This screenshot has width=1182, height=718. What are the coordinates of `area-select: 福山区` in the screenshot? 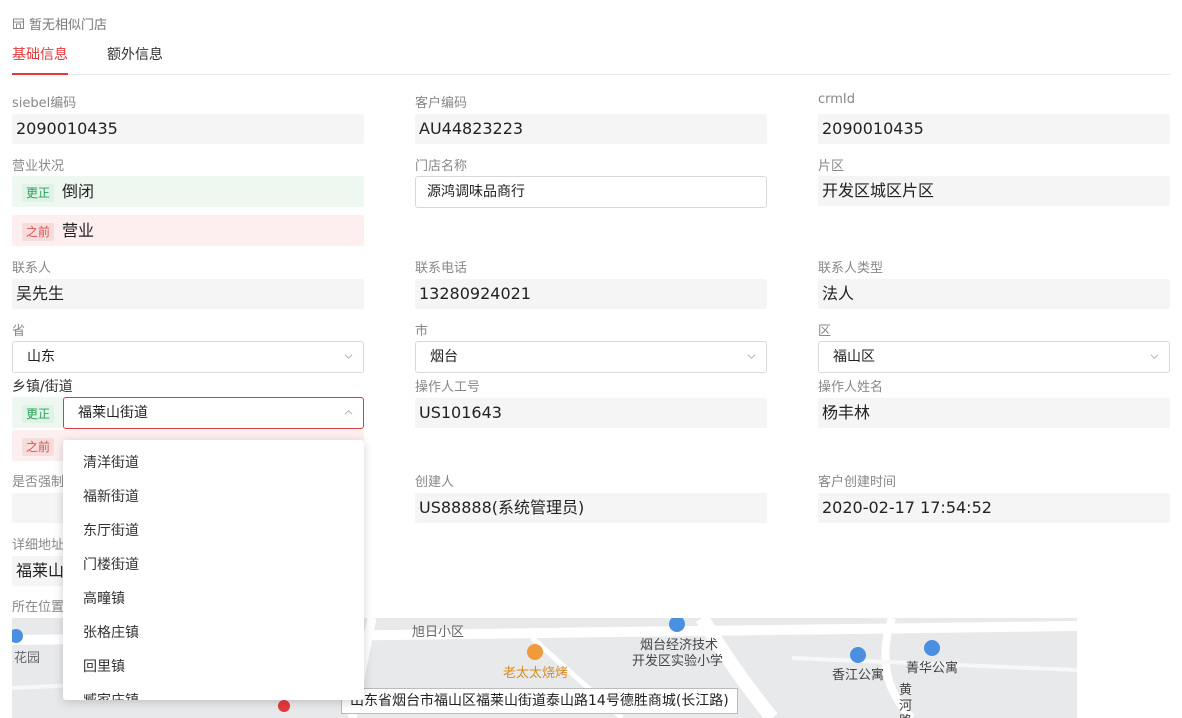 It's located at (994, 357).